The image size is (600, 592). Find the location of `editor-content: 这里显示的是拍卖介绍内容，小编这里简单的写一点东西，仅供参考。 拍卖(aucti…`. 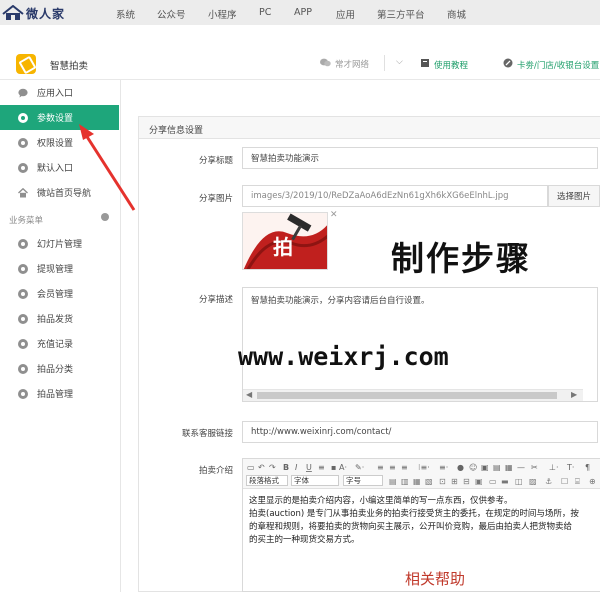

editor-content: 这里显示的是拍卖介绍内容，小编这里简单的写一点东西，仅供参考。 拍卖(aucti… is located at coordinates (421, 518).